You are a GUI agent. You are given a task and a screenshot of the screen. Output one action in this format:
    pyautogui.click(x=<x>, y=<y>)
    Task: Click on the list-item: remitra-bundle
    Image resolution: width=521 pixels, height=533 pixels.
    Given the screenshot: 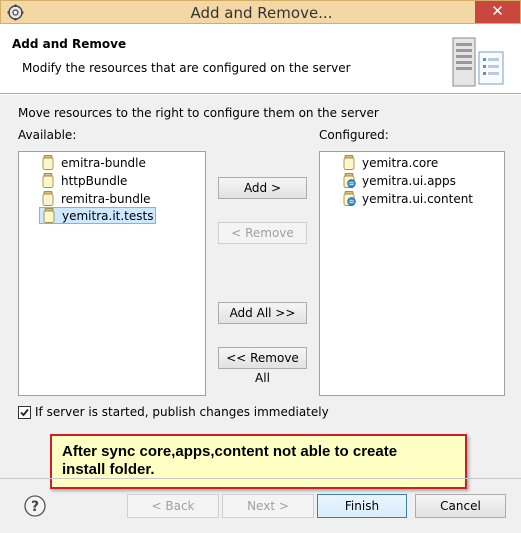 What is the action you would take?
    pyautogui.click(x=96, y=198)
    